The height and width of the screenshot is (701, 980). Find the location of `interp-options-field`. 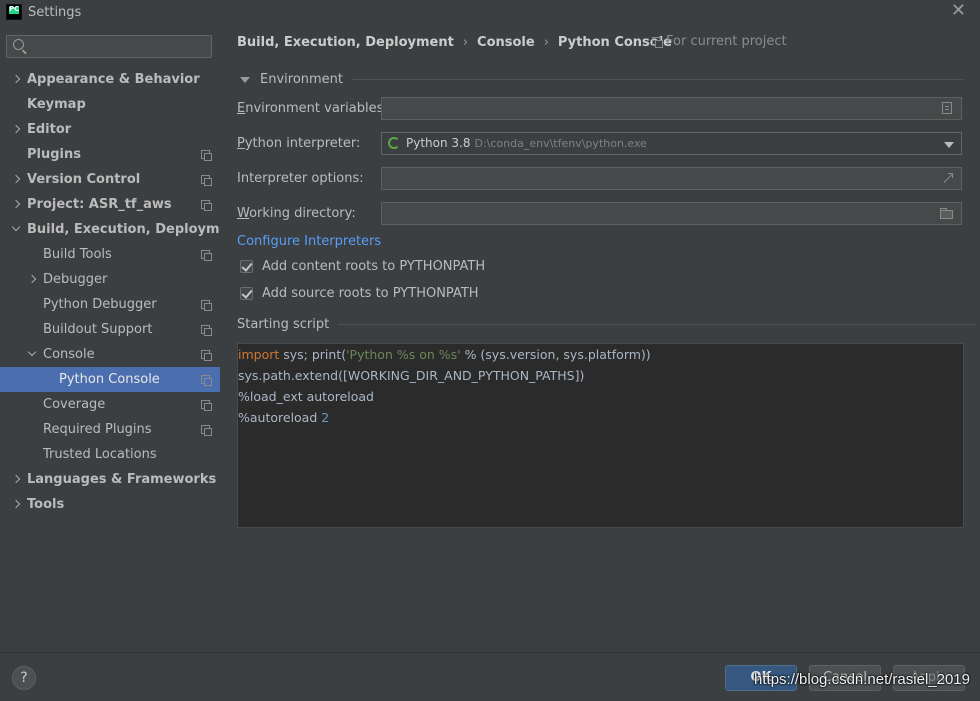

interp-options-field is located at coordinates (671, 178).